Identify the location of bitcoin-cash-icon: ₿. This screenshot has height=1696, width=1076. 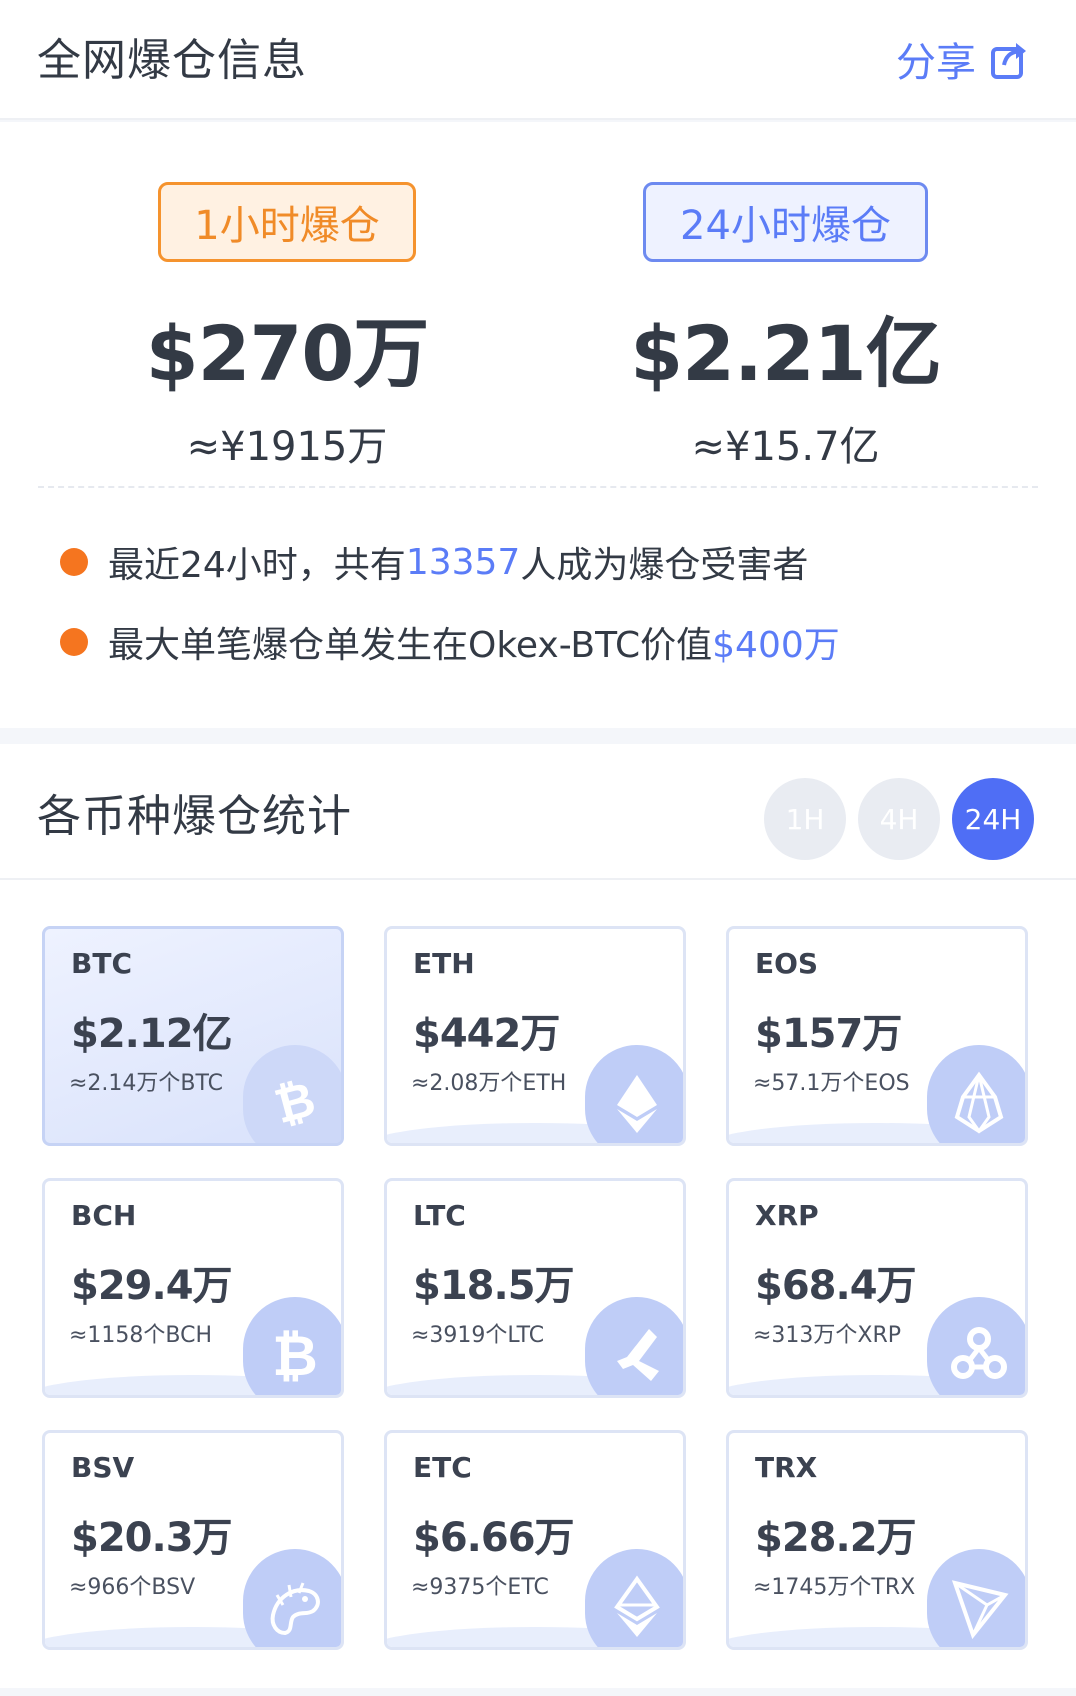
(292, 1346).